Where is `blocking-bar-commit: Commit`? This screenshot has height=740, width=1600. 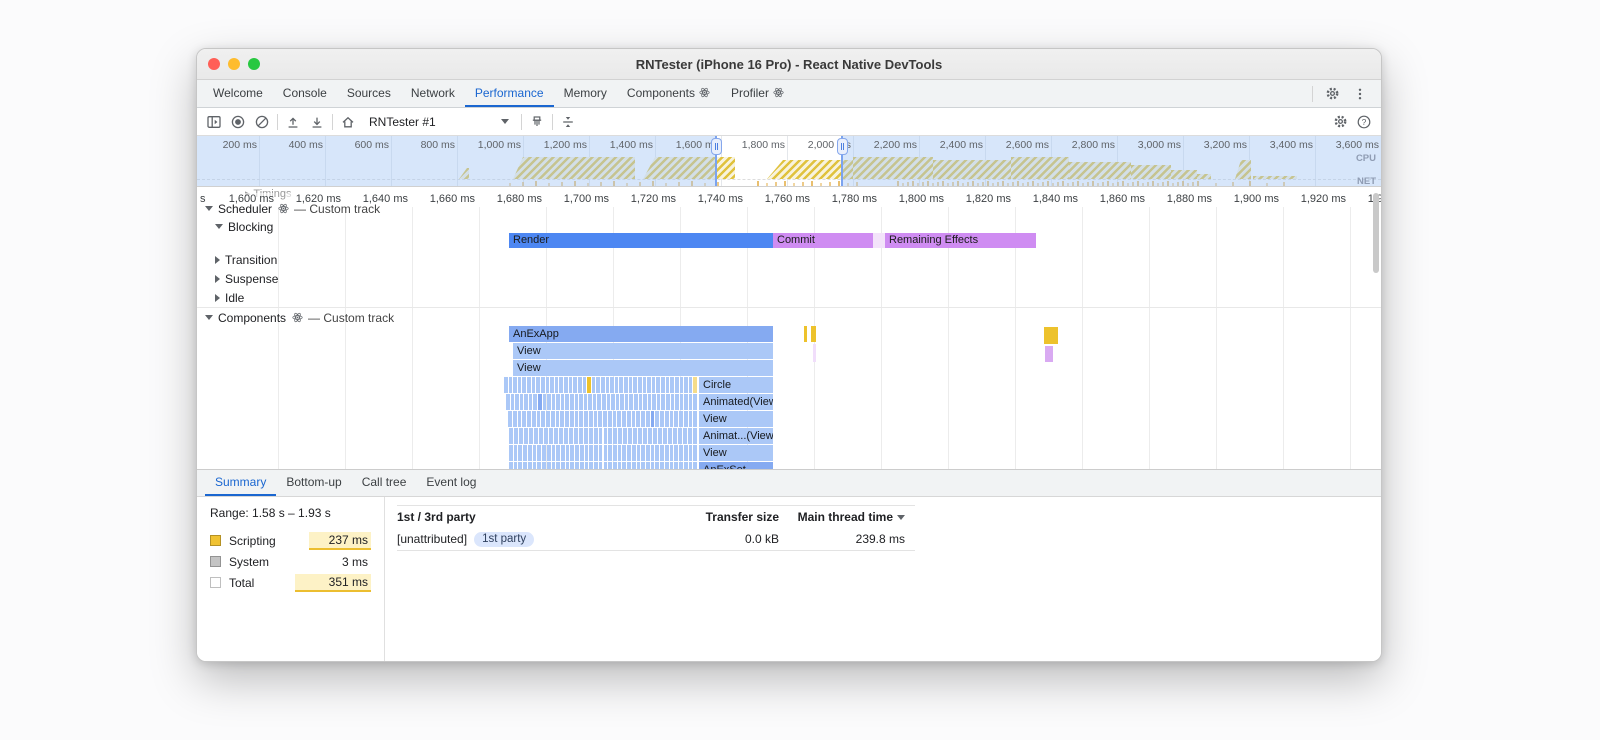 blocking-bar-commit: Commit is located at coordinates (823, 240).